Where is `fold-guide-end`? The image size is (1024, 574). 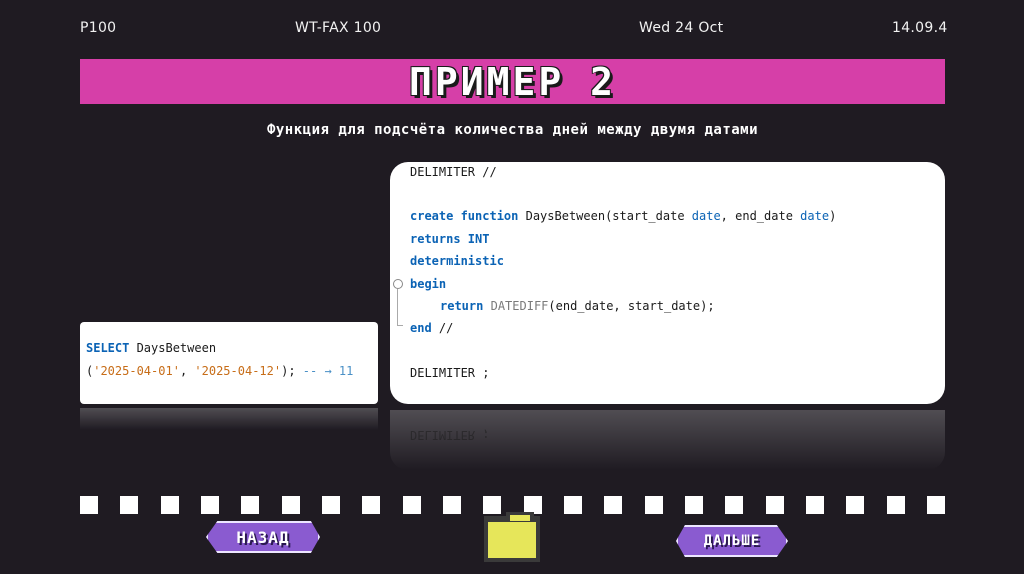
fold-guide-end is located at coordinates (400, 325).